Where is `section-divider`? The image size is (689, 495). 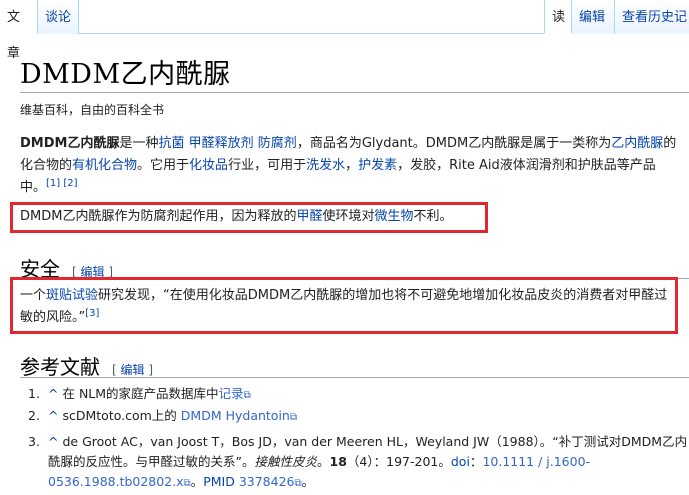
section-divider is located at coordinates (354, 377).